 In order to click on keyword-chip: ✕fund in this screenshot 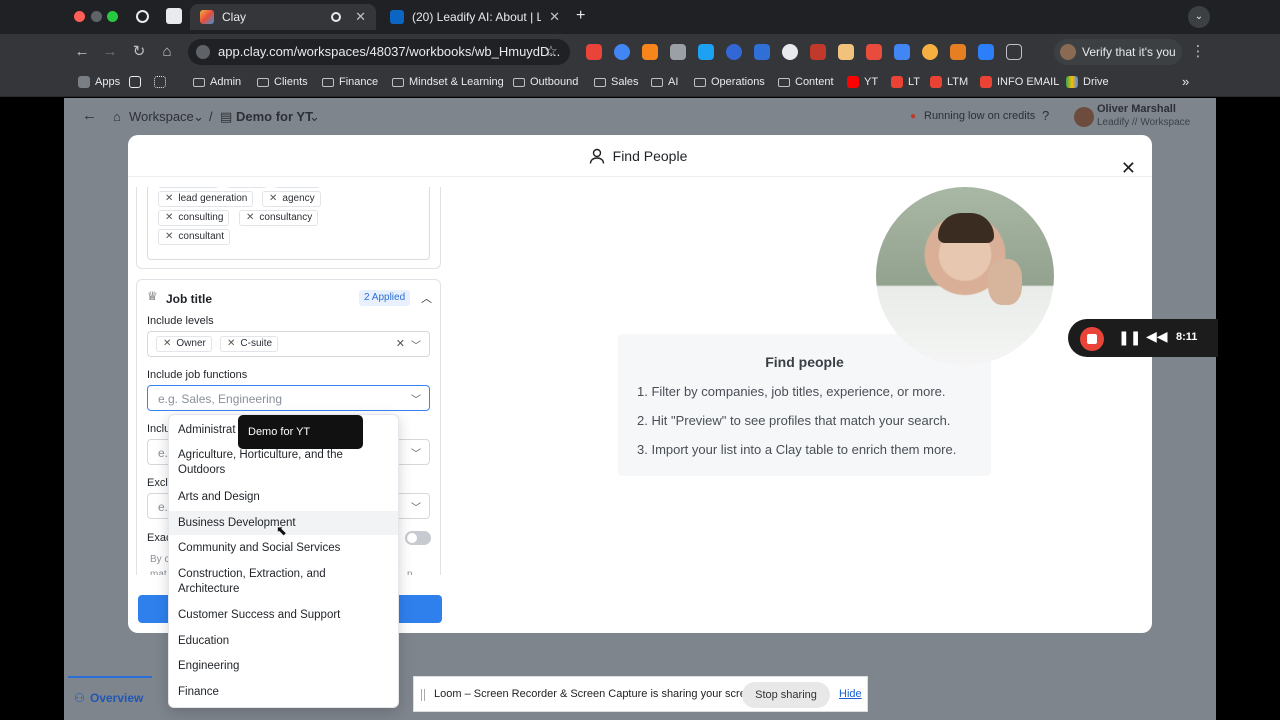, I will do `click(297, 187)`.